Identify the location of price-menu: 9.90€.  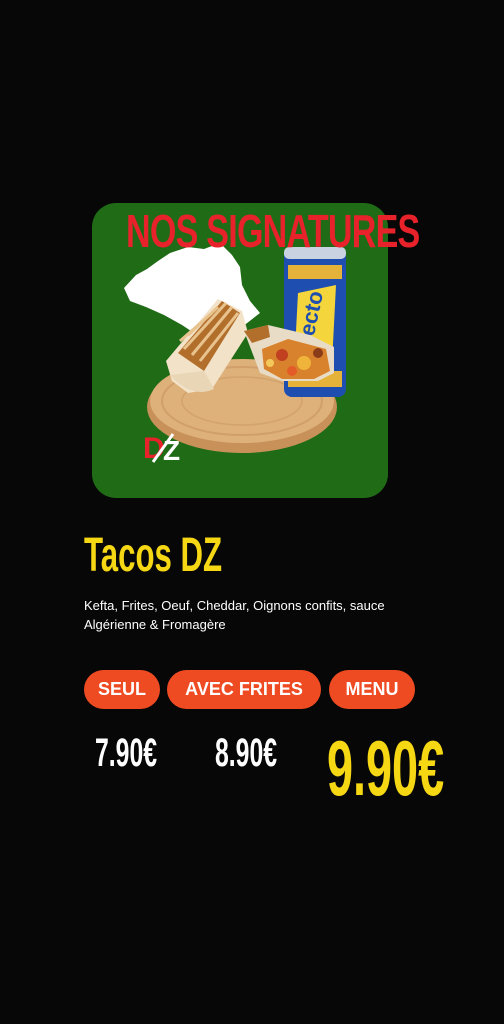
(386, 768).